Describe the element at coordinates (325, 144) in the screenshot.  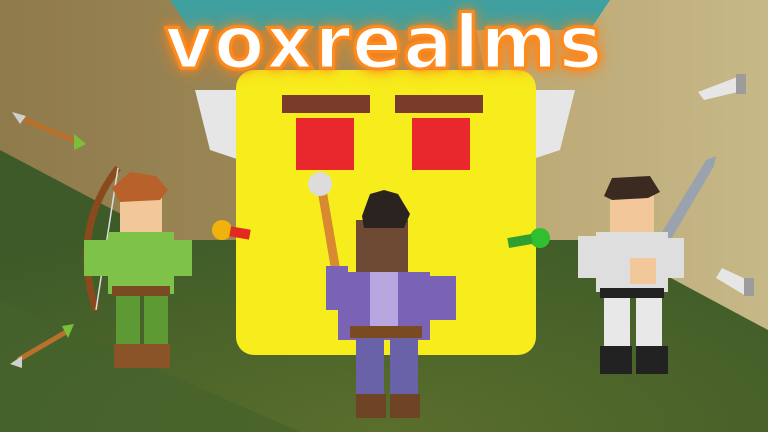
I see `boss-left-eye` at that location.